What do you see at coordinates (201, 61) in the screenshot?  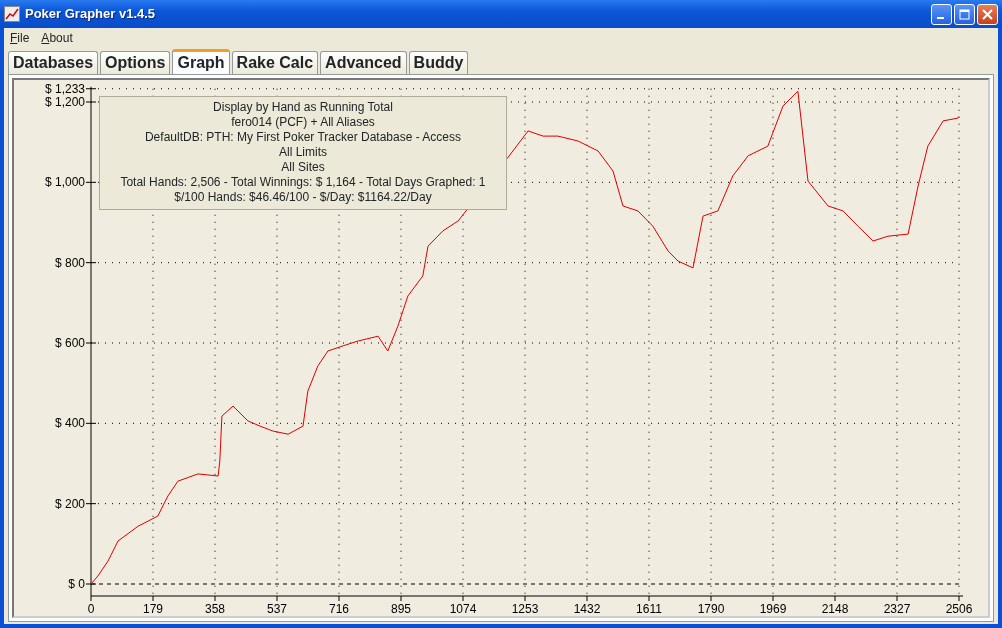 I see `tab: Graph` at bounding box center [201, 61].